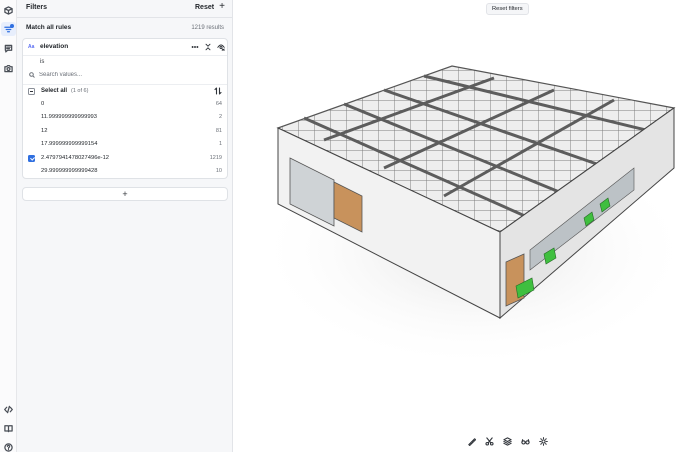 The width and height of the screenshot is (690, 452). Describe the element at coordinates (8, 226) in the screenshot. I see `icon-rail` at that location.